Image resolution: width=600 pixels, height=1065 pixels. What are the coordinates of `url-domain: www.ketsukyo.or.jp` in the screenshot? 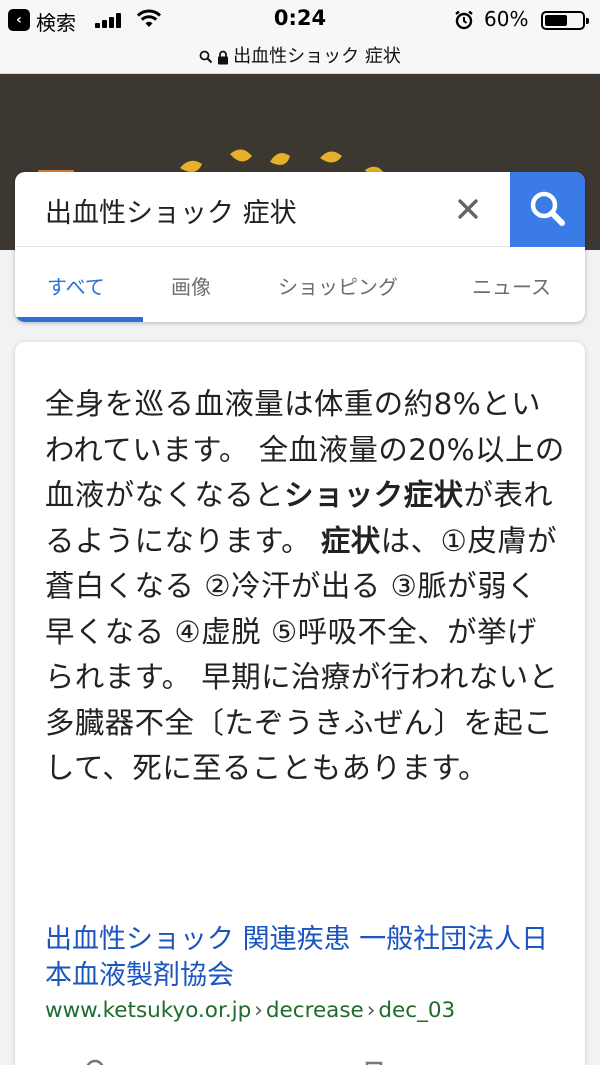 It's located at (148, 1010).